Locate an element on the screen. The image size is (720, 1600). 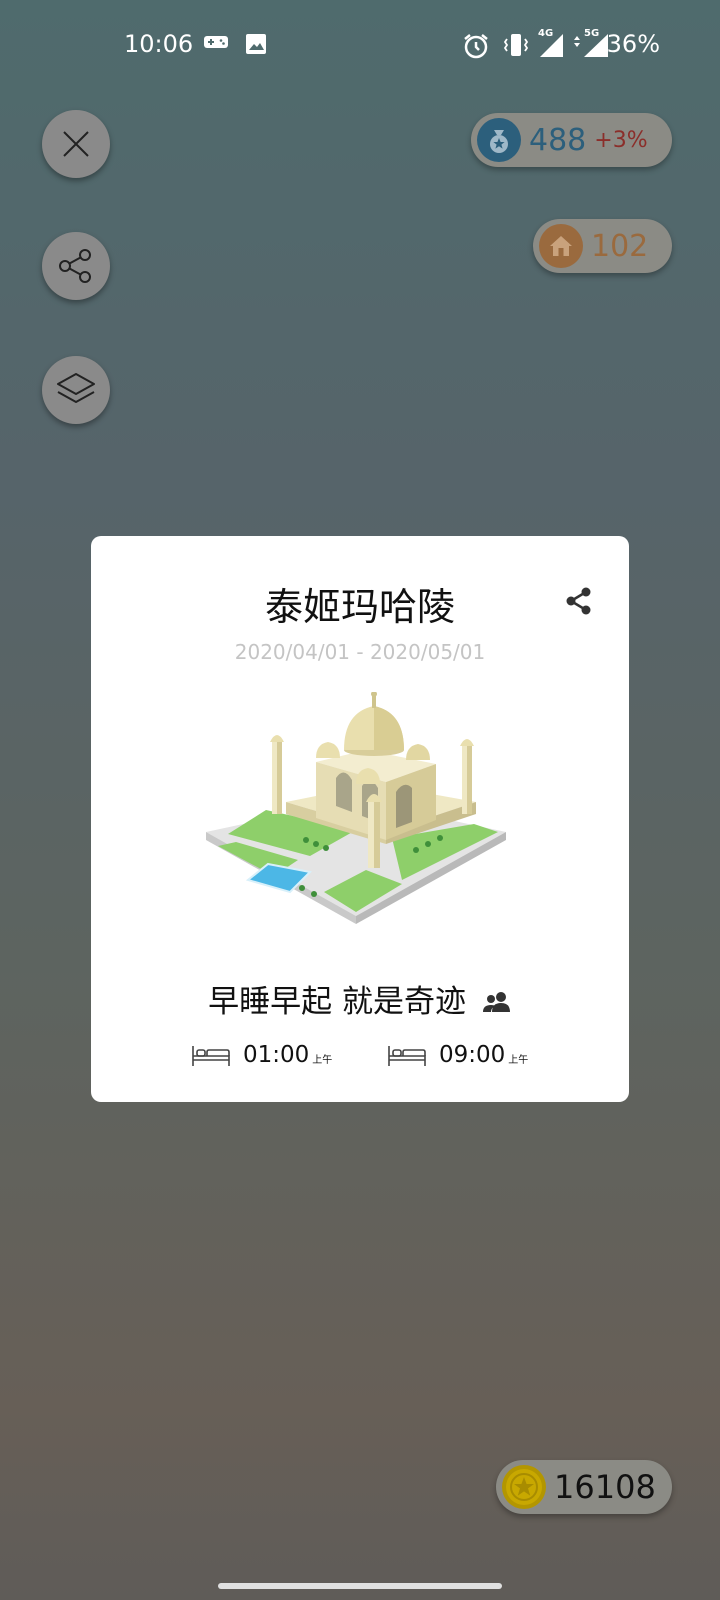
alarm-icon is located at coordinates (476, 48).